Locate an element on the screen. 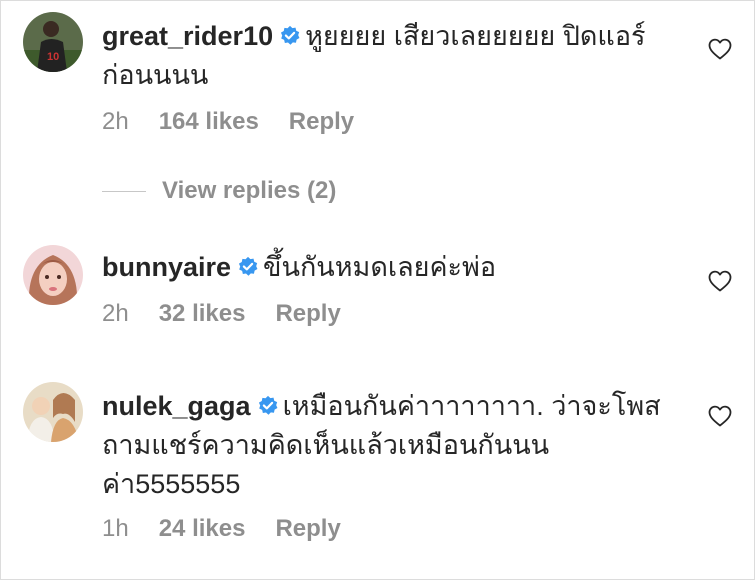 This screenshot has width=755, height=580. replies-divider is located at coordinates (124, 191).